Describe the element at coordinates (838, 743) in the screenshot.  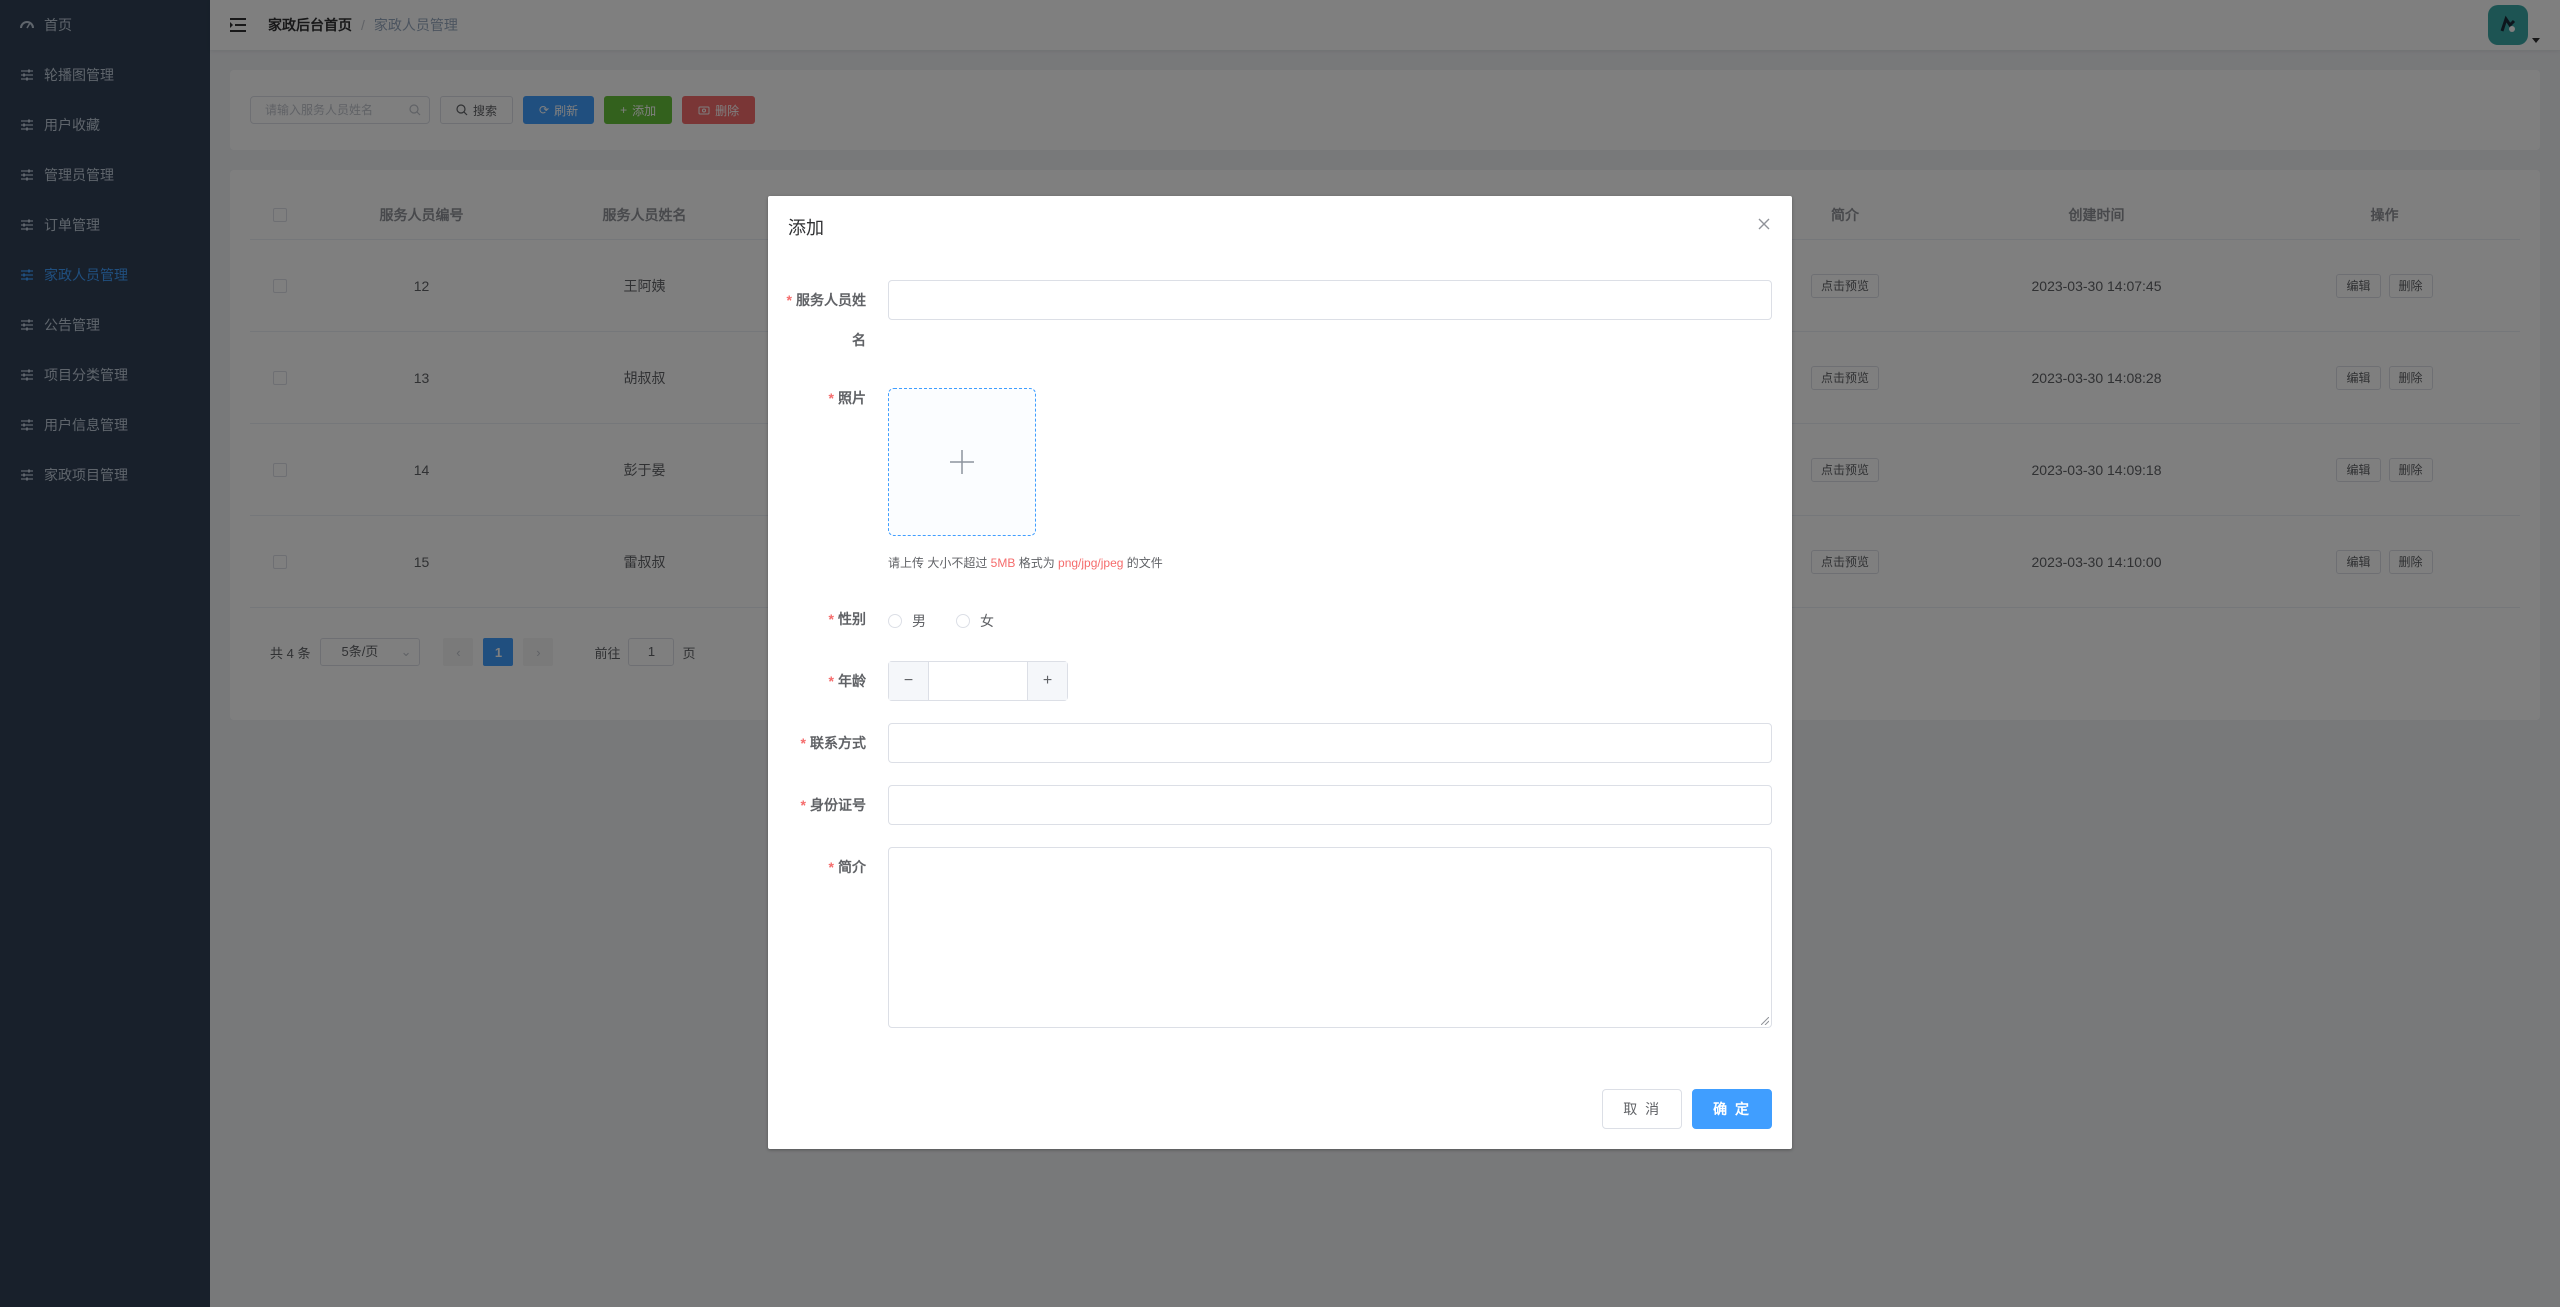
I see `phone-label-text: 联系方式` at that location.